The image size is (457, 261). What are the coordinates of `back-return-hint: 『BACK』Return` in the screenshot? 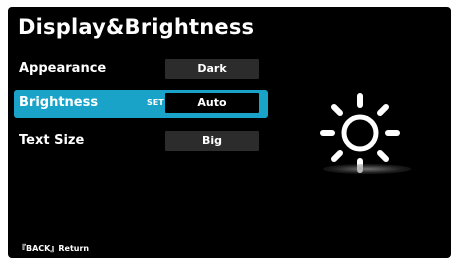 It's located at (54, 248).